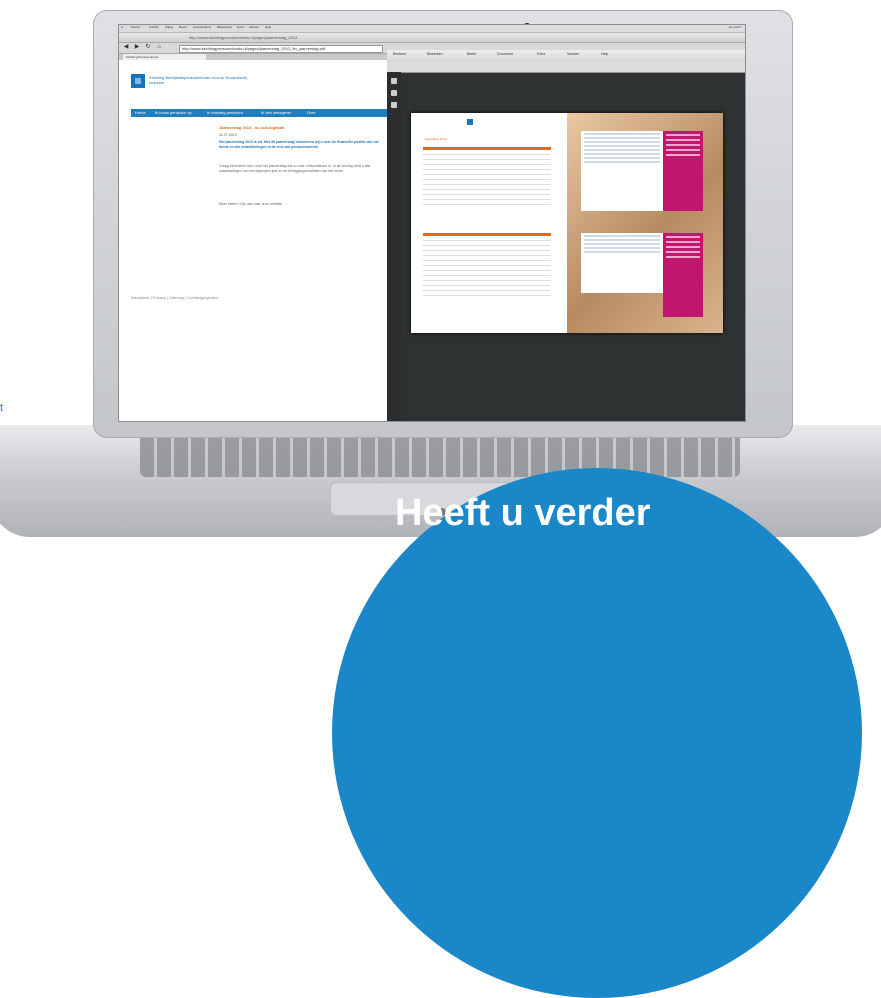 Image resolution: width=881 pixels, height=998 pixels. What do you see at coordinates (394, 105) in the screenshot?
I see `attachments-icon` at bounding box center [394, 105].